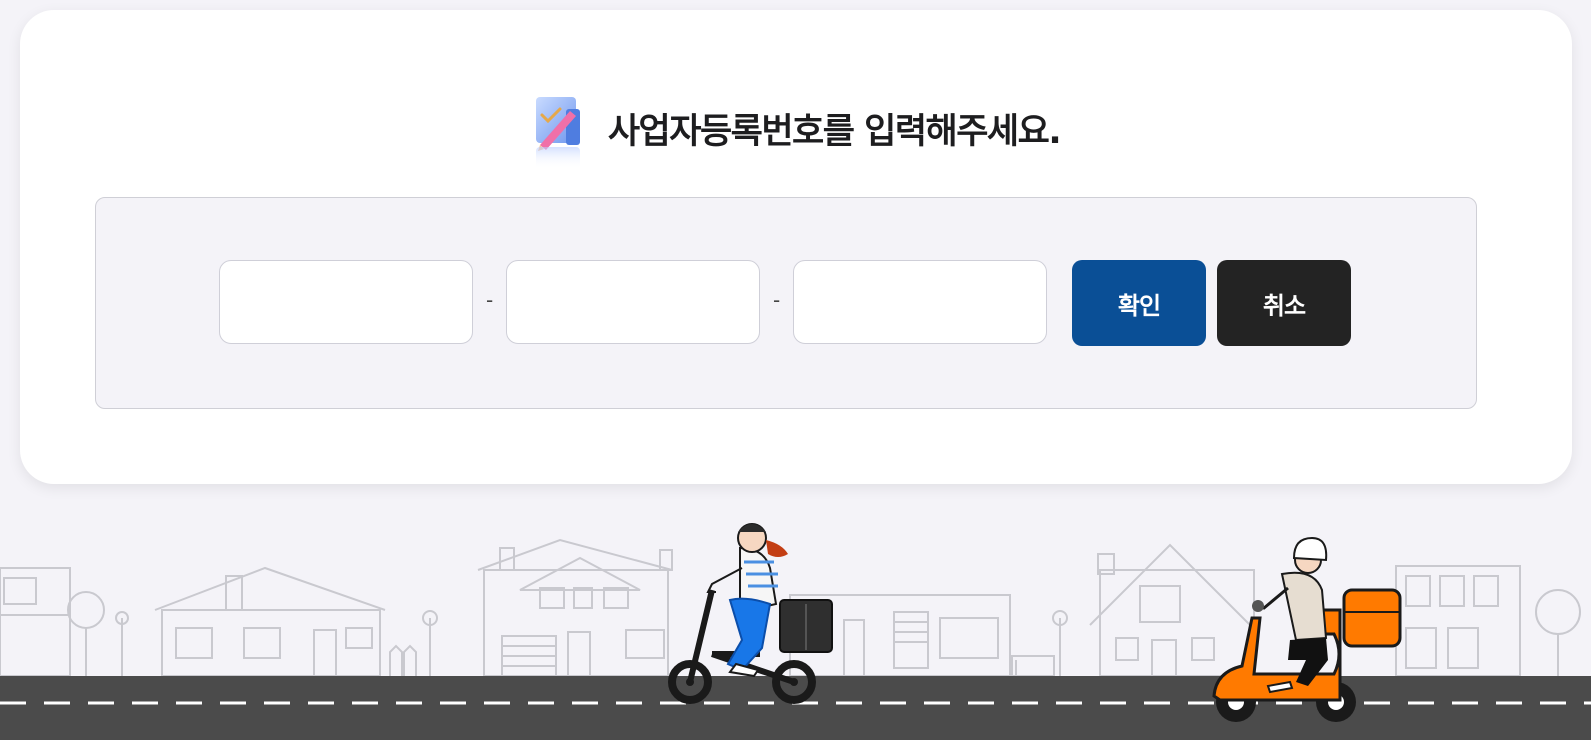 Image resolution: width=1591 pixels, height=740 pixels. I want to click on business-number-part1-input, so click(346, 302).